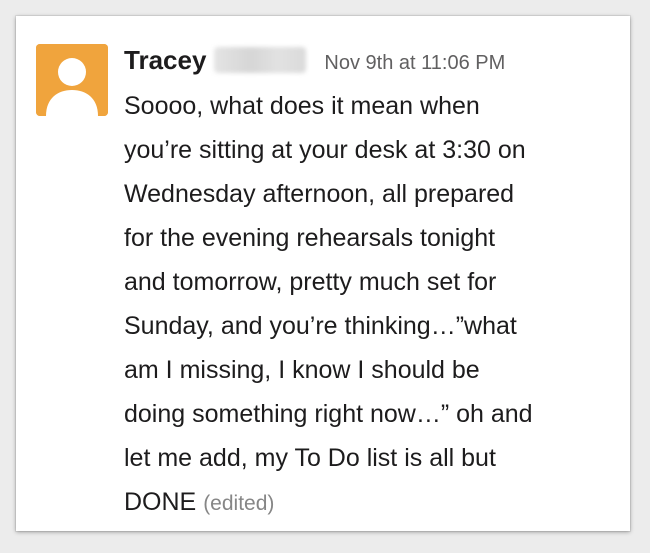  What do you see at coordinates (414, 63) in the screenshot?
I see `message-timestamp: Nov 9th at 11:06 PM` at bounding box center [414, 63].